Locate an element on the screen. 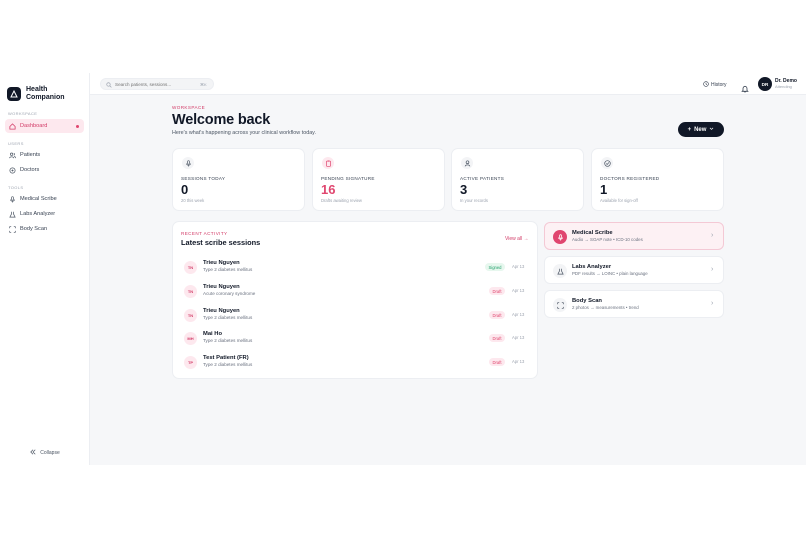  stat-value: 3 is located at coordinates (464, 189).